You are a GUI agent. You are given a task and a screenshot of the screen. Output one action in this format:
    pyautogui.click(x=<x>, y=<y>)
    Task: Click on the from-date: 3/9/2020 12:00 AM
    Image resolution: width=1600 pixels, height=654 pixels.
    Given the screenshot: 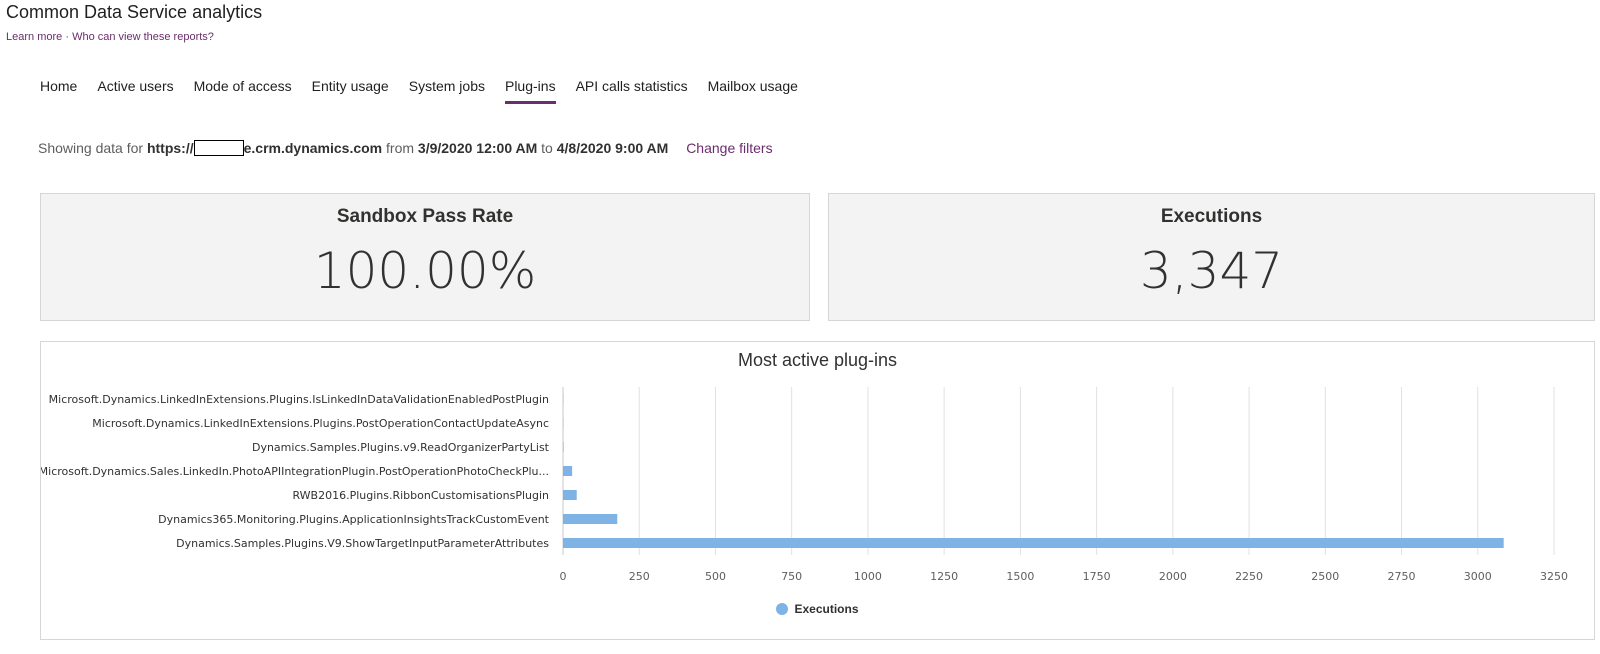 What is the action you would take?
    pyautogui.click(x=477, y=148)
    